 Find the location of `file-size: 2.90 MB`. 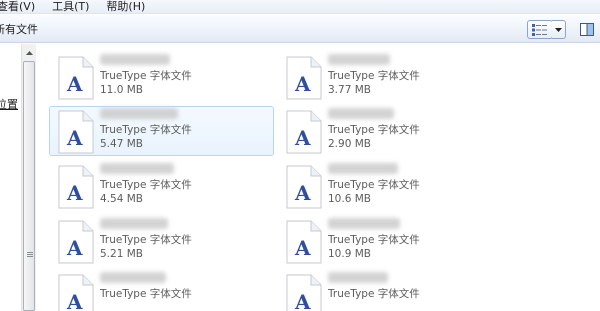

file-size: 2.90 MB is located at coordinates (349, 144).